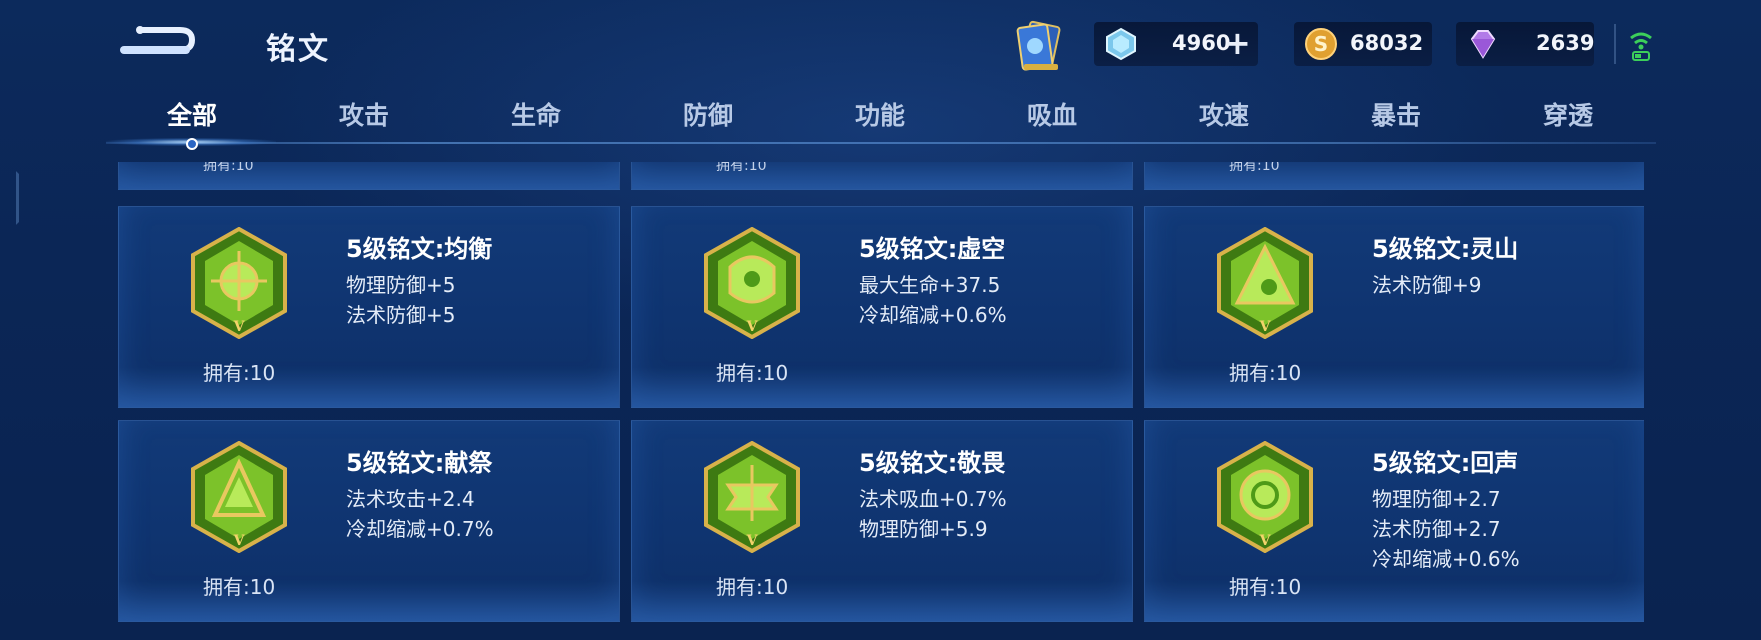 This screenshot has width=1761, height=640. I want to click on crystal-currency: 4960 +, so click(1176, 44).